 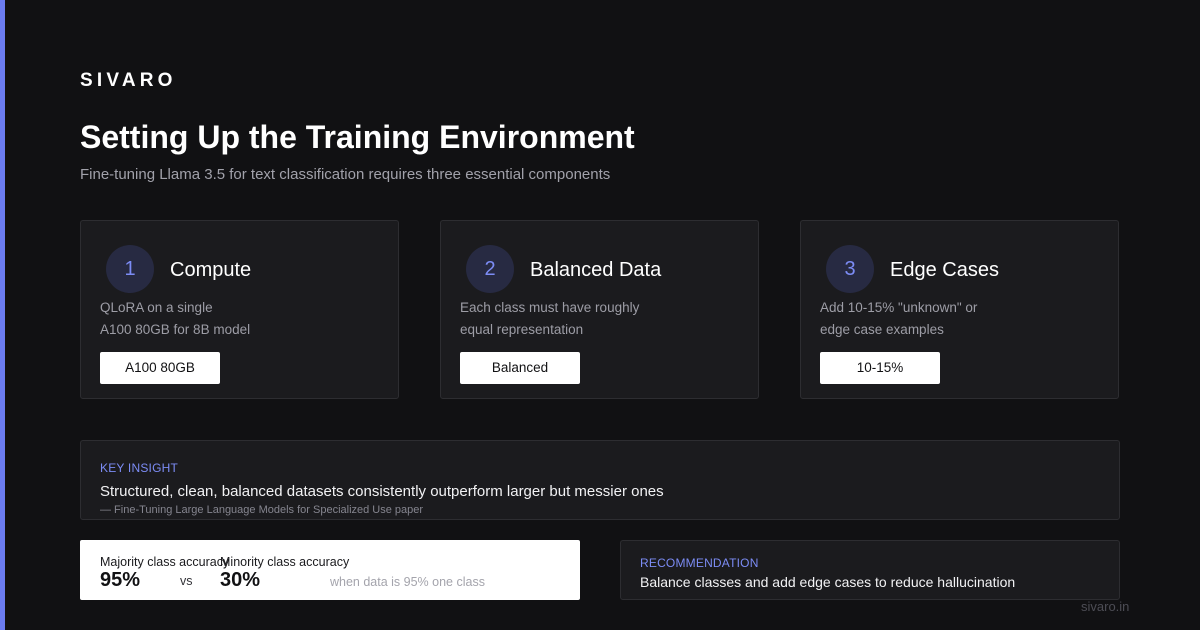 I want to click on card-description-line: equal representation, so click(x=522, y=329).